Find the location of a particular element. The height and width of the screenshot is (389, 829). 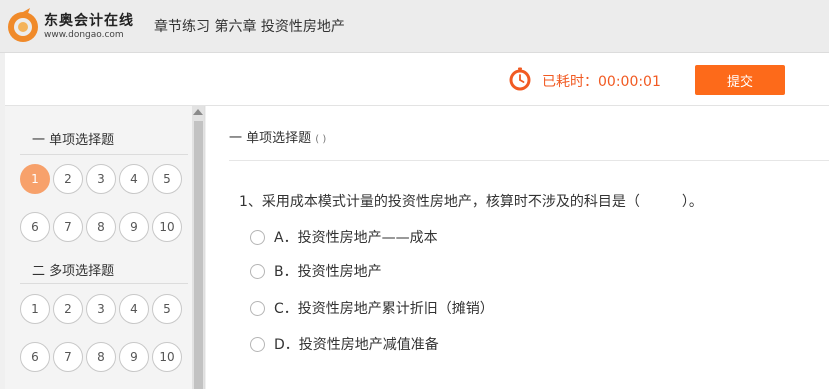

scroll-up-icon is located at coordinates (198, 112).